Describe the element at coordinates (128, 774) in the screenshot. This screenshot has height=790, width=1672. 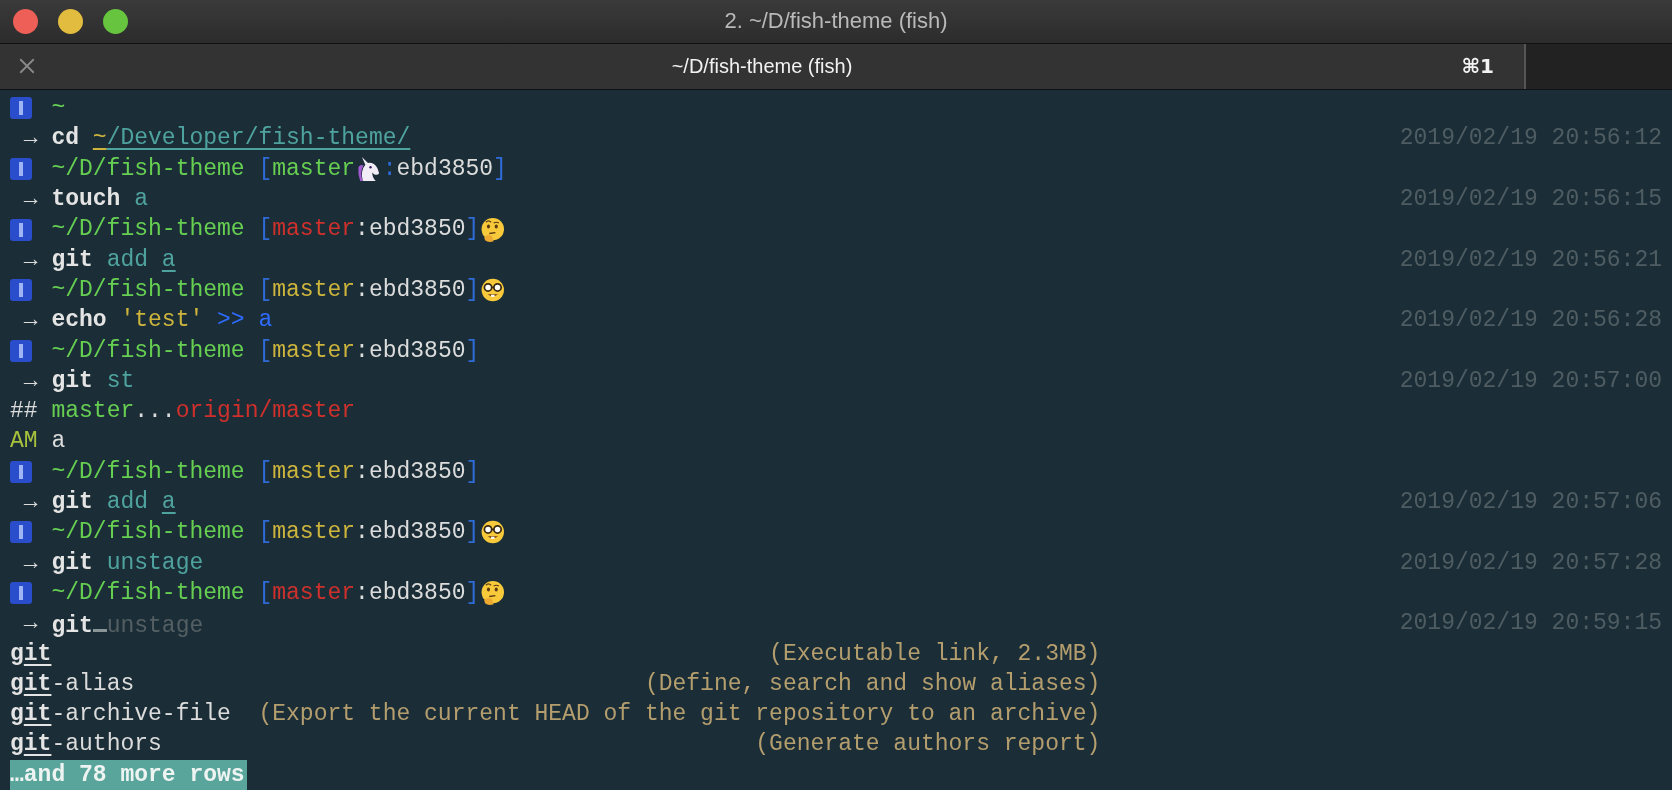
I see `pager-status: …and 78 more rows` at that location.